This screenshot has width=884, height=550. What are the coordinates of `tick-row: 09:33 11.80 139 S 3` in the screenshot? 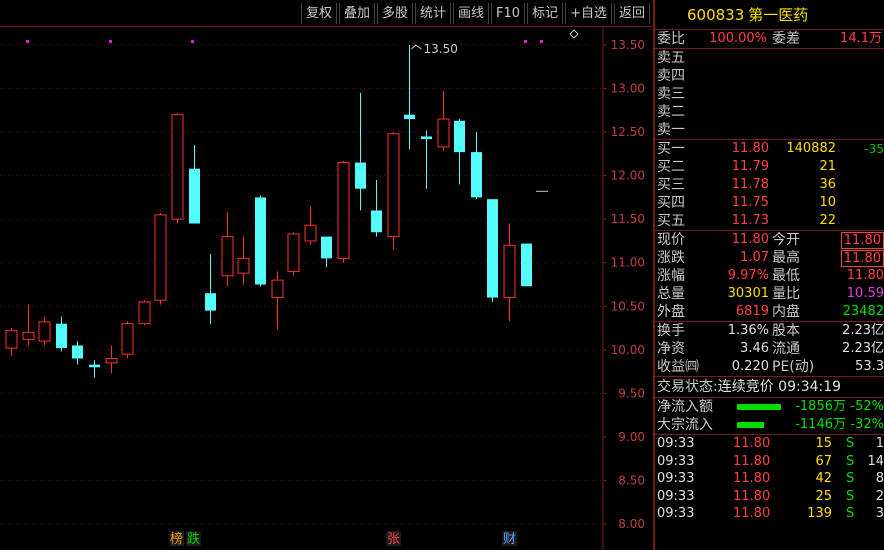 It's located at (769, 514).